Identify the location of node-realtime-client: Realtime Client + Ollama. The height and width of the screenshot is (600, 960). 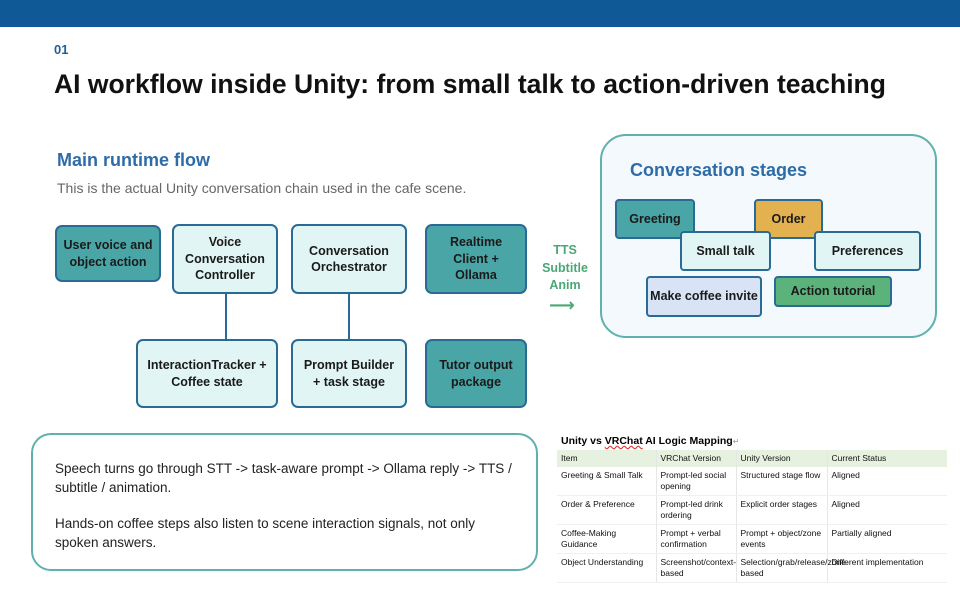
(476, 259).